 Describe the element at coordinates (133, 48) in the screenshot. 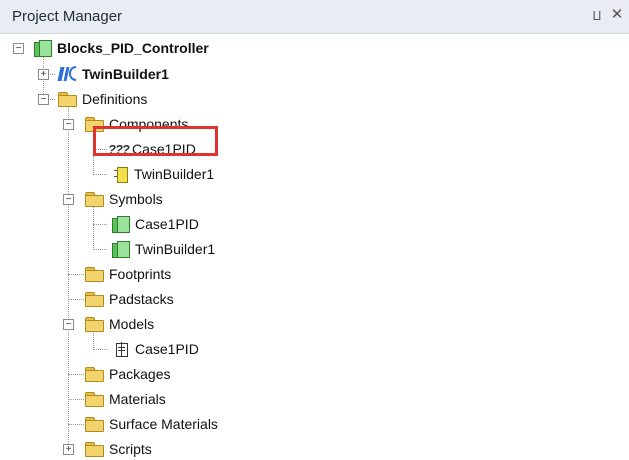

I see `tree-node-label: Blocks_PID_Controller` at that location.